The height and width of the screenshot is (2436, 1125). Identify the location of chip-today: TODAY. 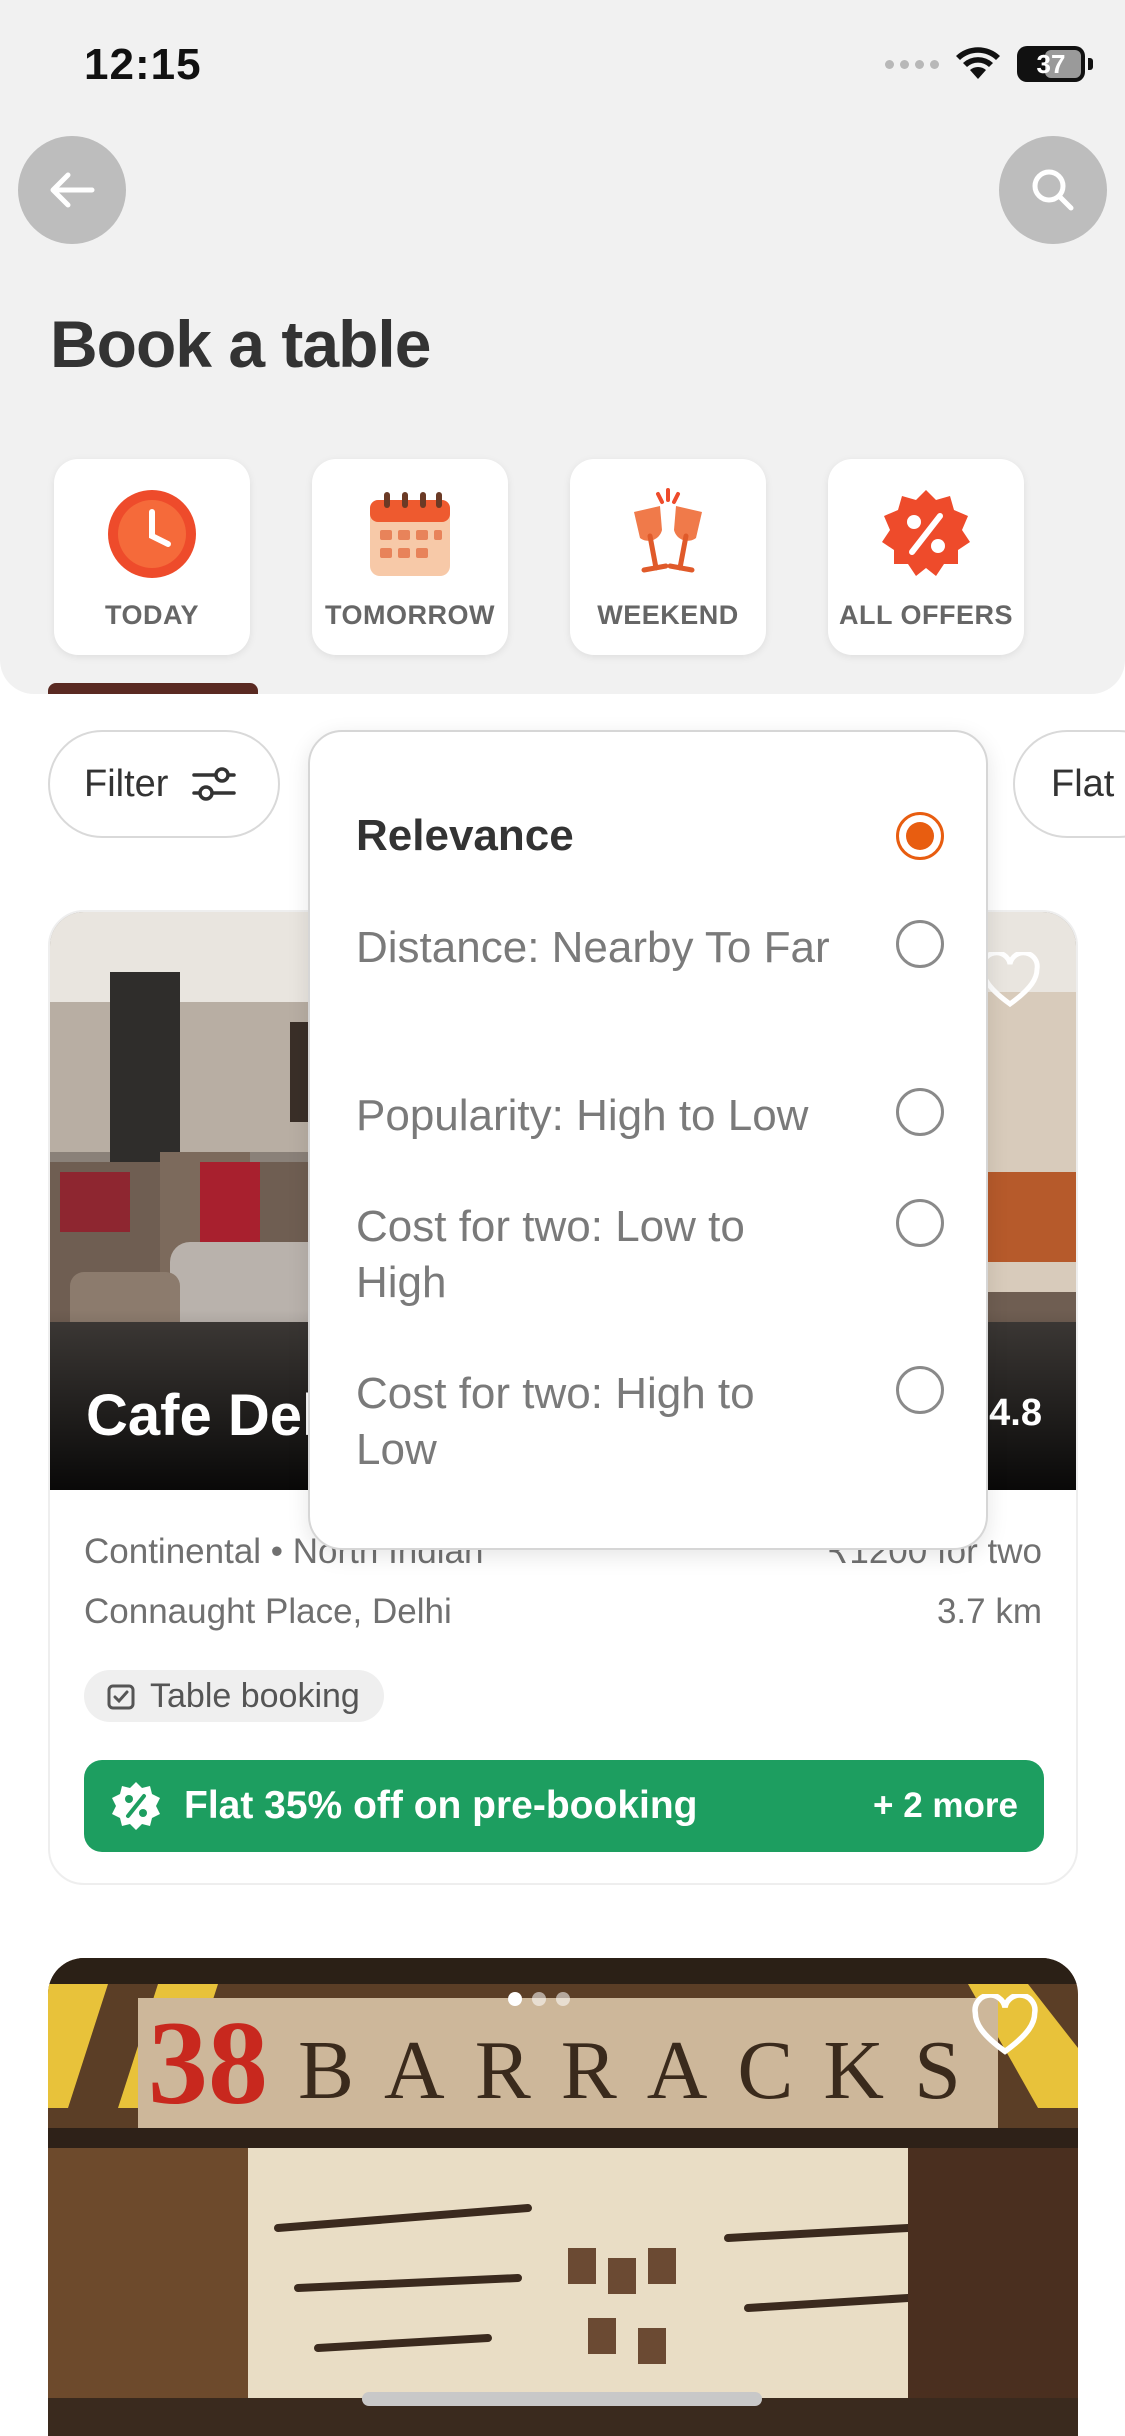
(152, 557).